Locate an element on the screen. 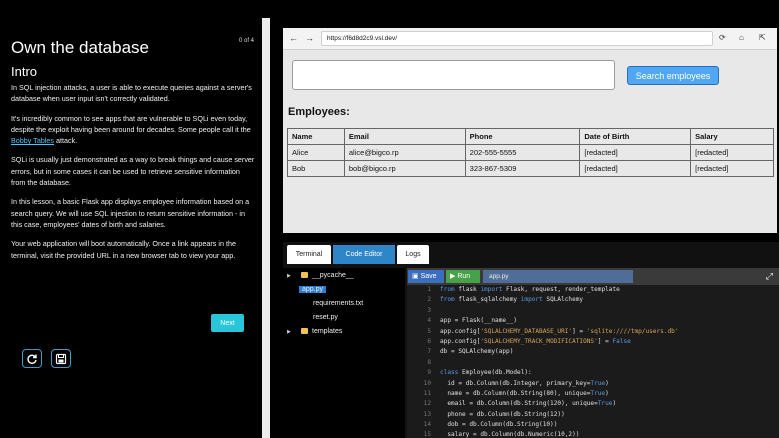  cell-name: Bob is located at coordinates (316, 168).